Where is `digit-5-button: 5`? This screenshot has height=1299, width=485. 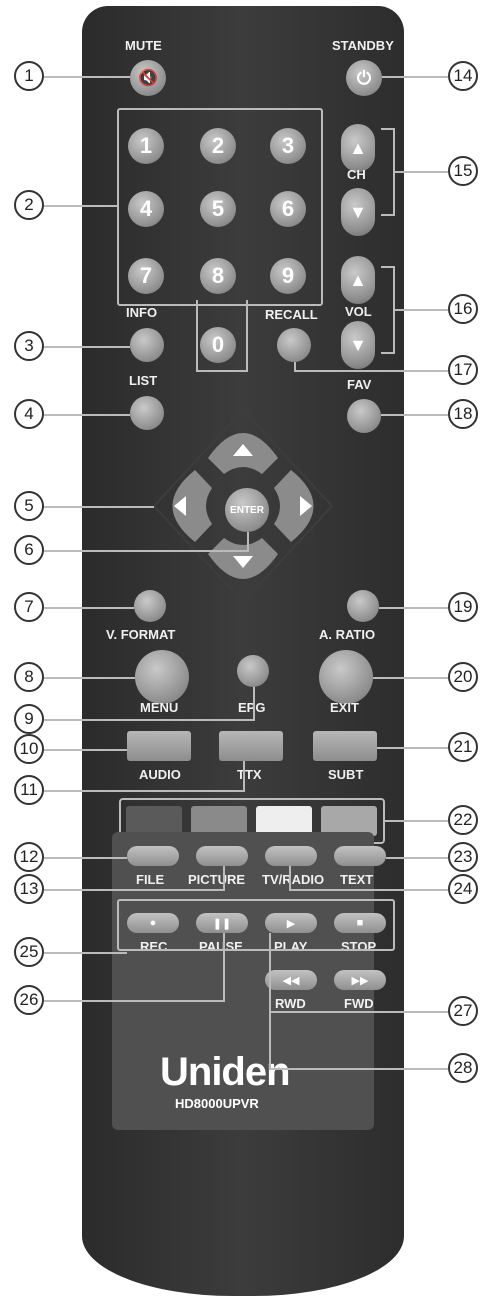 digit-5-button: 5 is located at coordinates (218, 209).